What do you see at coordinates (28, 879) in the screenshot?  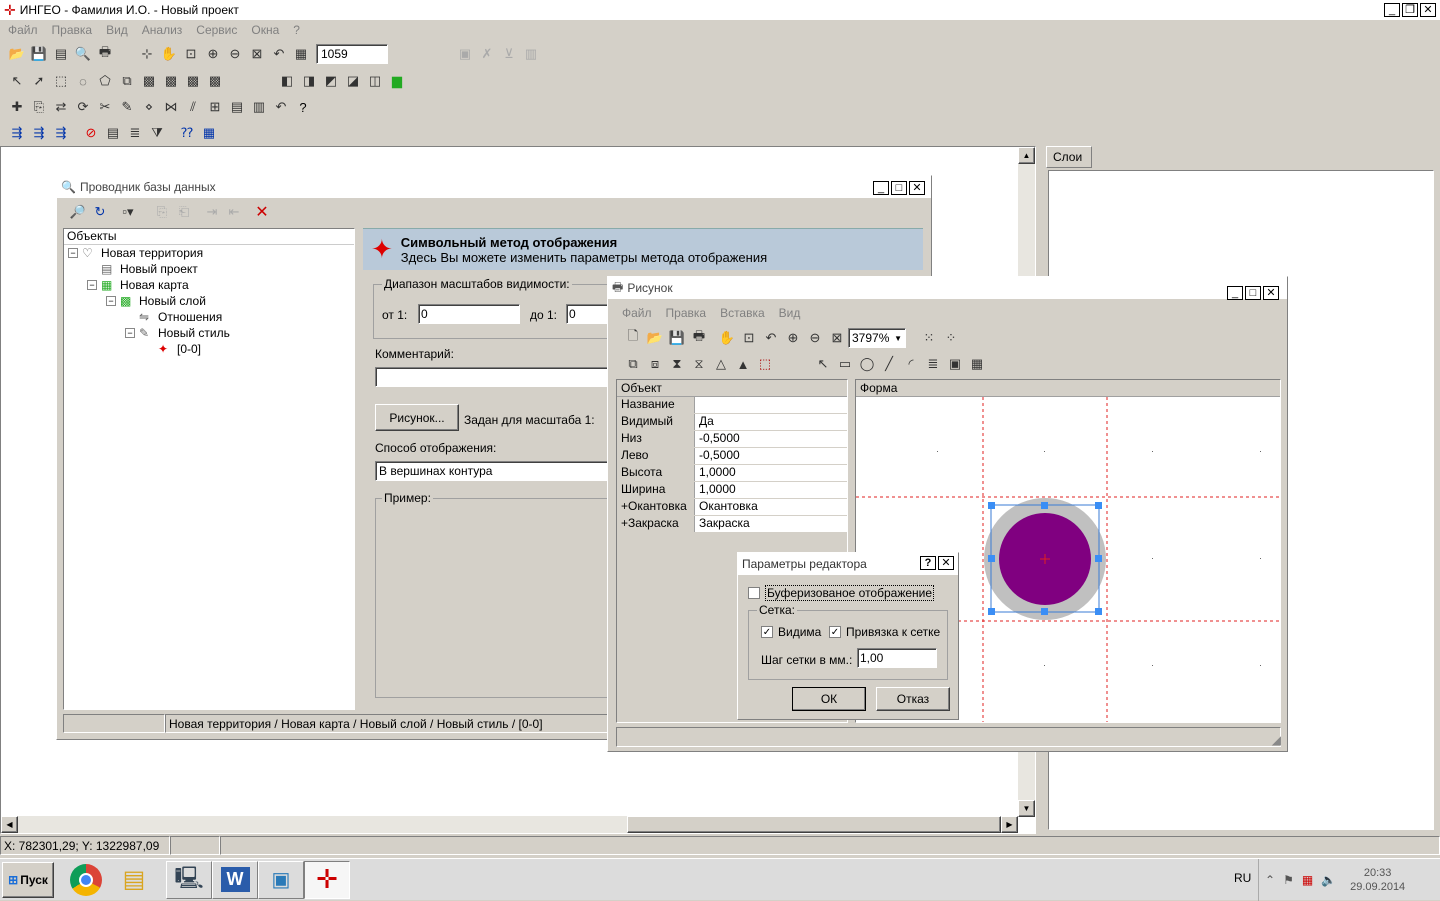 I see `start-button: ⊞ Пуск` at bounding box center [28, 879].